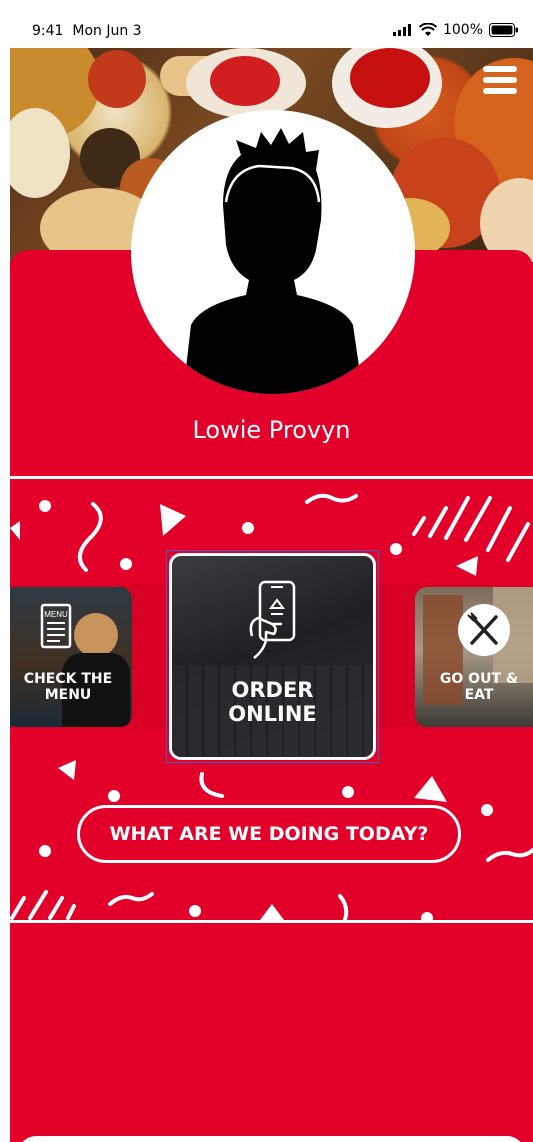  What do you see at coordinates (68, 679) in the screenshot?
I see `tile-label-line1: CHECK THE` at bounding box center [68, 679].